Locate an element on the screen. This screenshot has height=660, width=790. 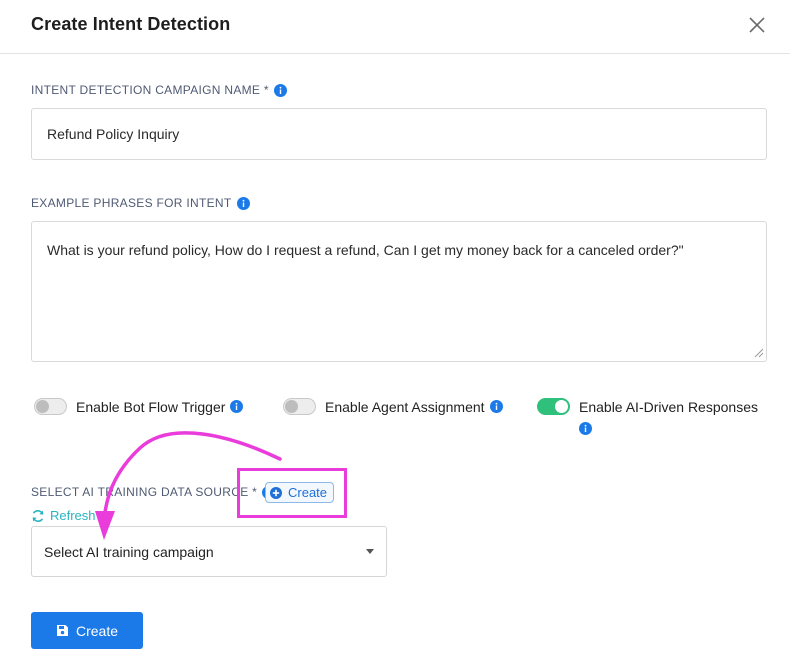
bot-flow-trigger-label: Enable Bot Flow Trigger is located at coordinates (151, 406).